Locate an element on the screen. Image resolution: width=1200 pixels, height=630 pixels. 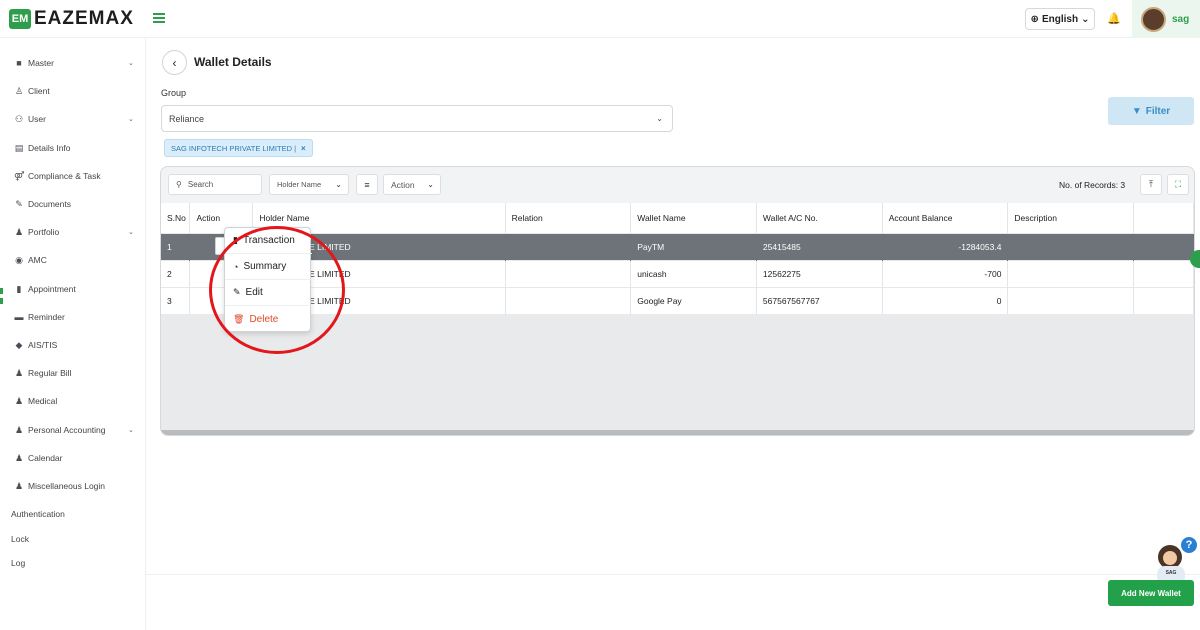
sidebar-item-calendar: ♟ Calendar is located at coordinates (73, 458).